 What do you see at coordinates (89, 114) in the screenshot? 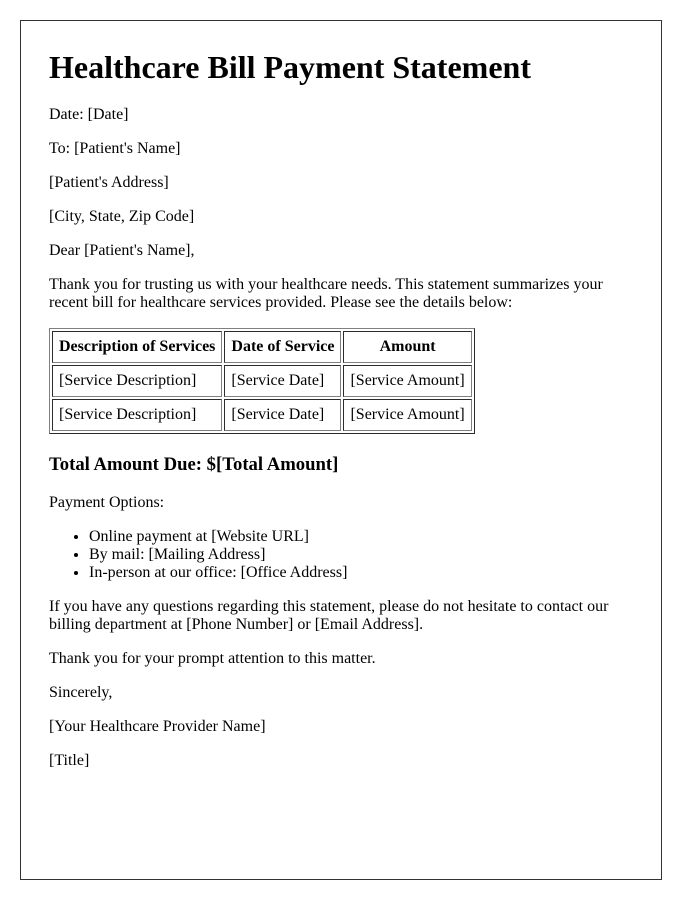
I see `date-line: Date: [Date]` at bounding box center [89, 114].